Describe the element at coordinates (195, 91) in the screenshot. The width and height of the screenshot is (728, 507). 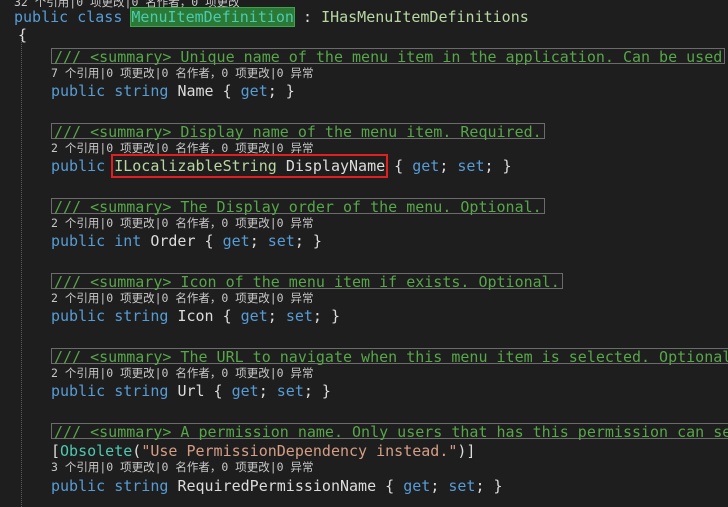
I see `property-name-identifier: Name` at that location.